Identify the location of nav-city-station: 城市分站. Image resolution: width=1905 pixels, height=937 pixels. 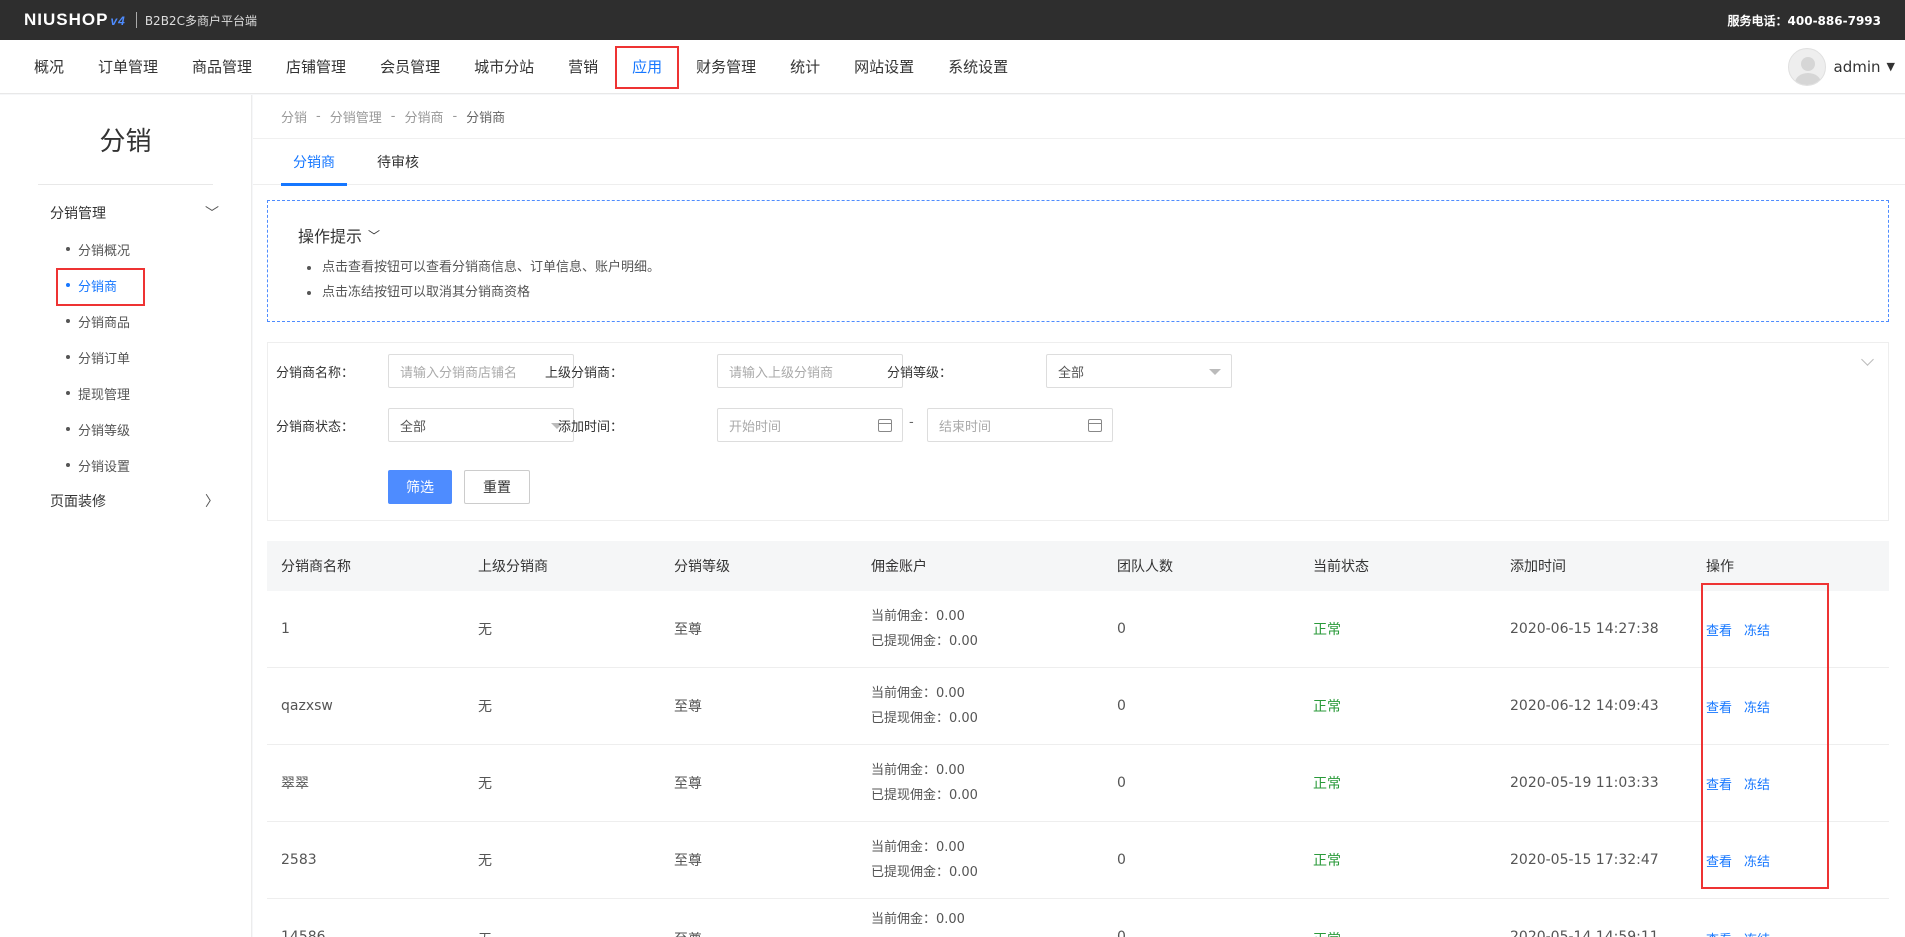
(504, 67).